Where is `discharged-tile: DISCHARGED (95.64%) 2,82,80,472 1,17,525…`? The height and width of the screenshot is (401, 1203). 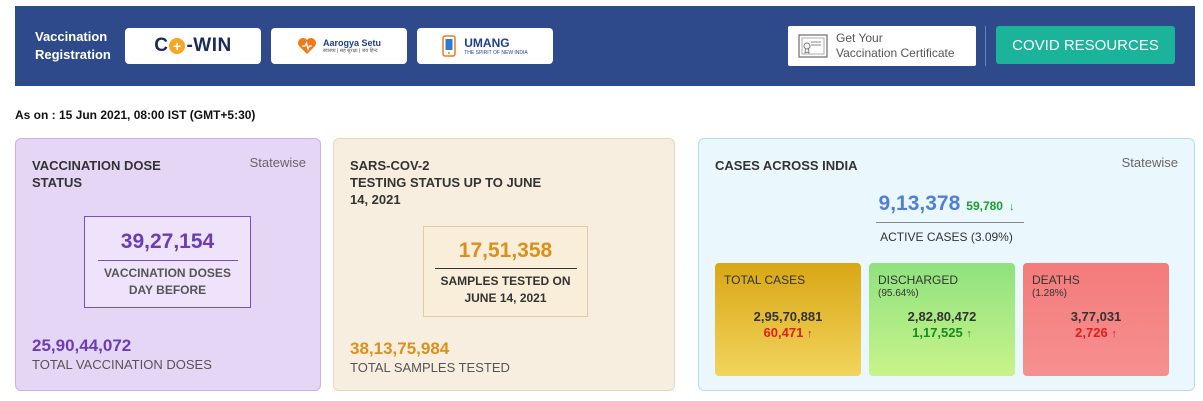
discharged-tile: DISCHARGED (95.64%) 2,82,80,472 1,17,525… is located at coordinates (942, 319).